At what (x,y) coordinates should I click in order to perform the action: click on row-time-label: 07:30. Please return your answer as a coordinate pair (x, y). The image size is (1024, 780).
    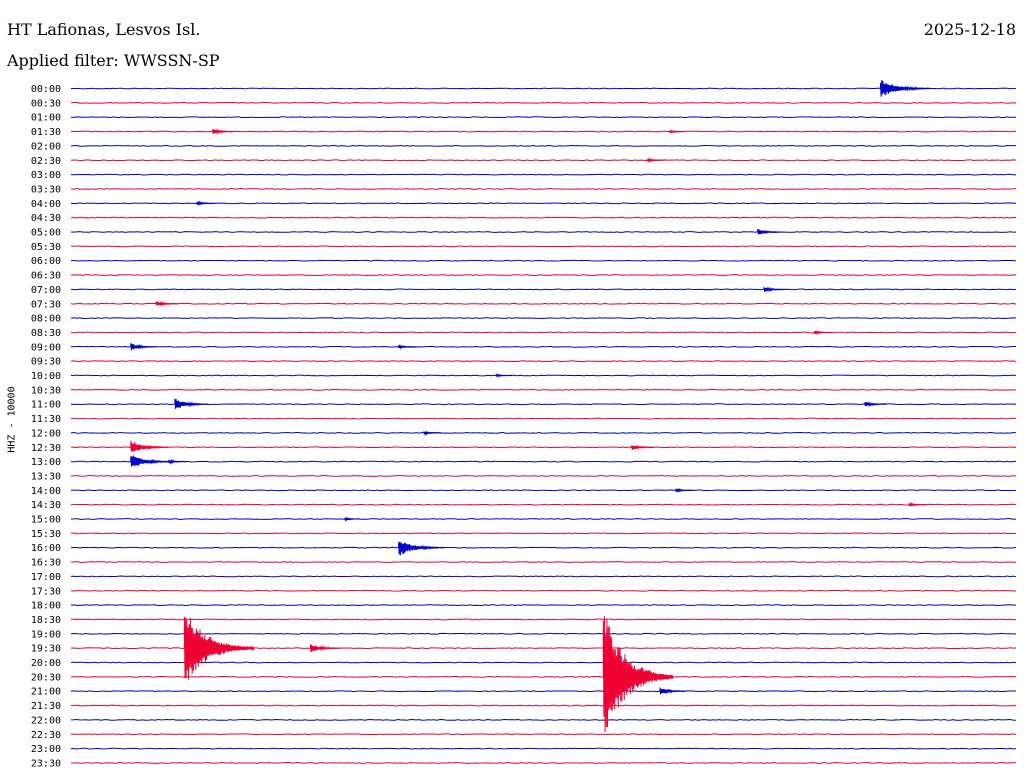
    Looking at the image, I should click on (46, 304).